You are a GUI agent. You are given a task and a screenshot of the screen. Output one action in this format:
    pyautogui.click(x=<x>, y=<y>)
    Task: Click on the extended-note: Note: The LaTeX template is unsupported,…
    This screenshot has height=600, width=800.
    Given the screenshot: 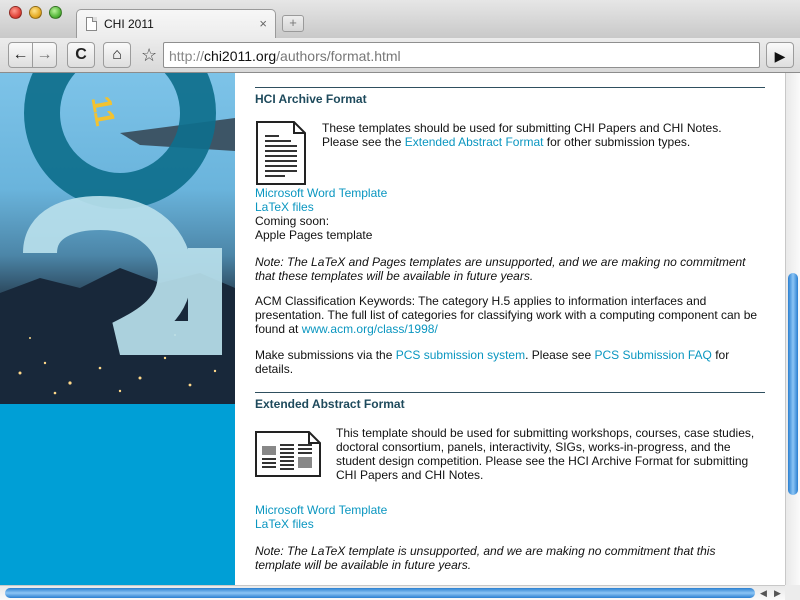 What is the action you would take?
    pyautogui.click(x=510, y=558)
    